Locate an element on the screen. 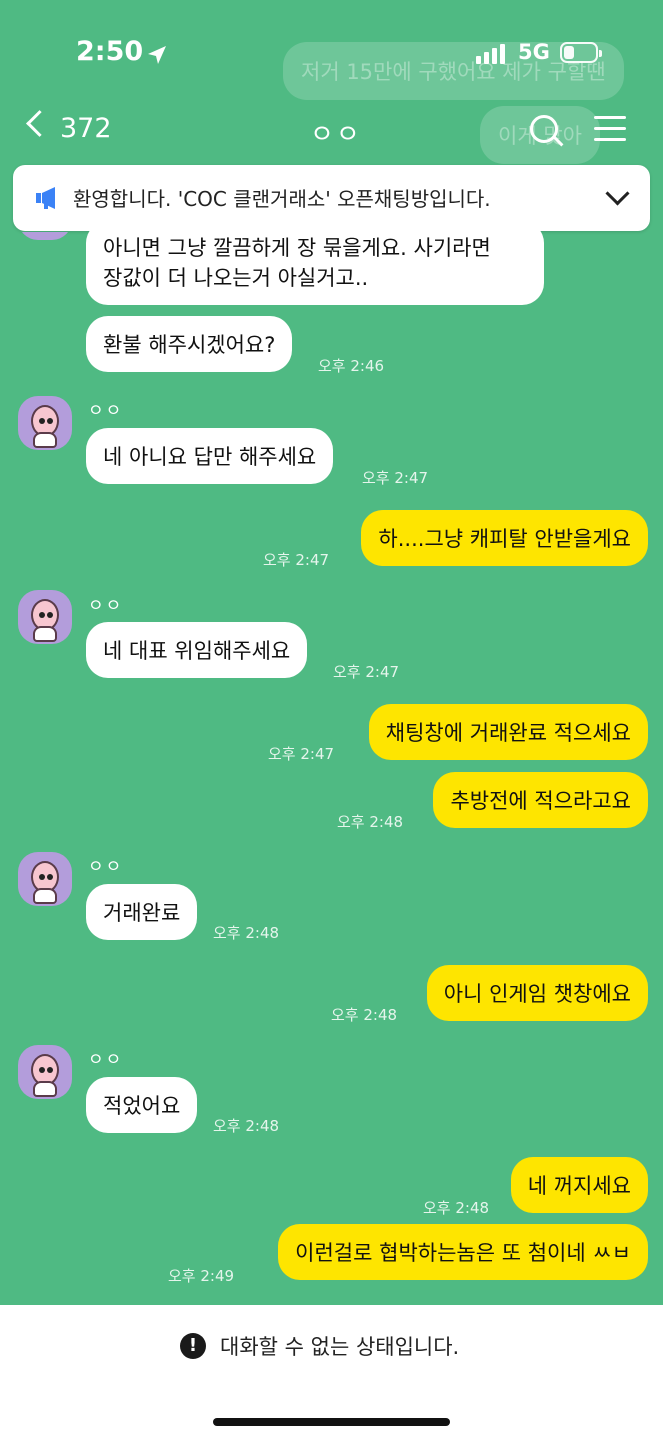  message-bubble: 네 아니요 답만 해주세요 is located at coordinates (210, 456).